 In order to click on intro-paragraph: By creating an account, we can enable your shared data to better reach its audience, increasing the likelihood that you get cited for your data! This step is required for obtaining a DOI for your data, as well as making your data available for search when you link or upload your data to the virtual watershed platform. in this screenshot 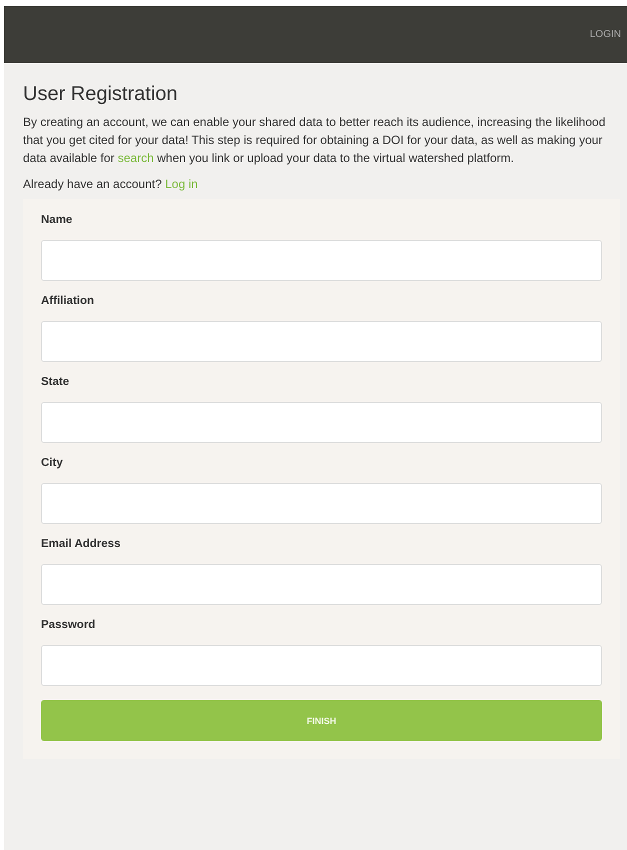, I will do `click(314, 140)`.